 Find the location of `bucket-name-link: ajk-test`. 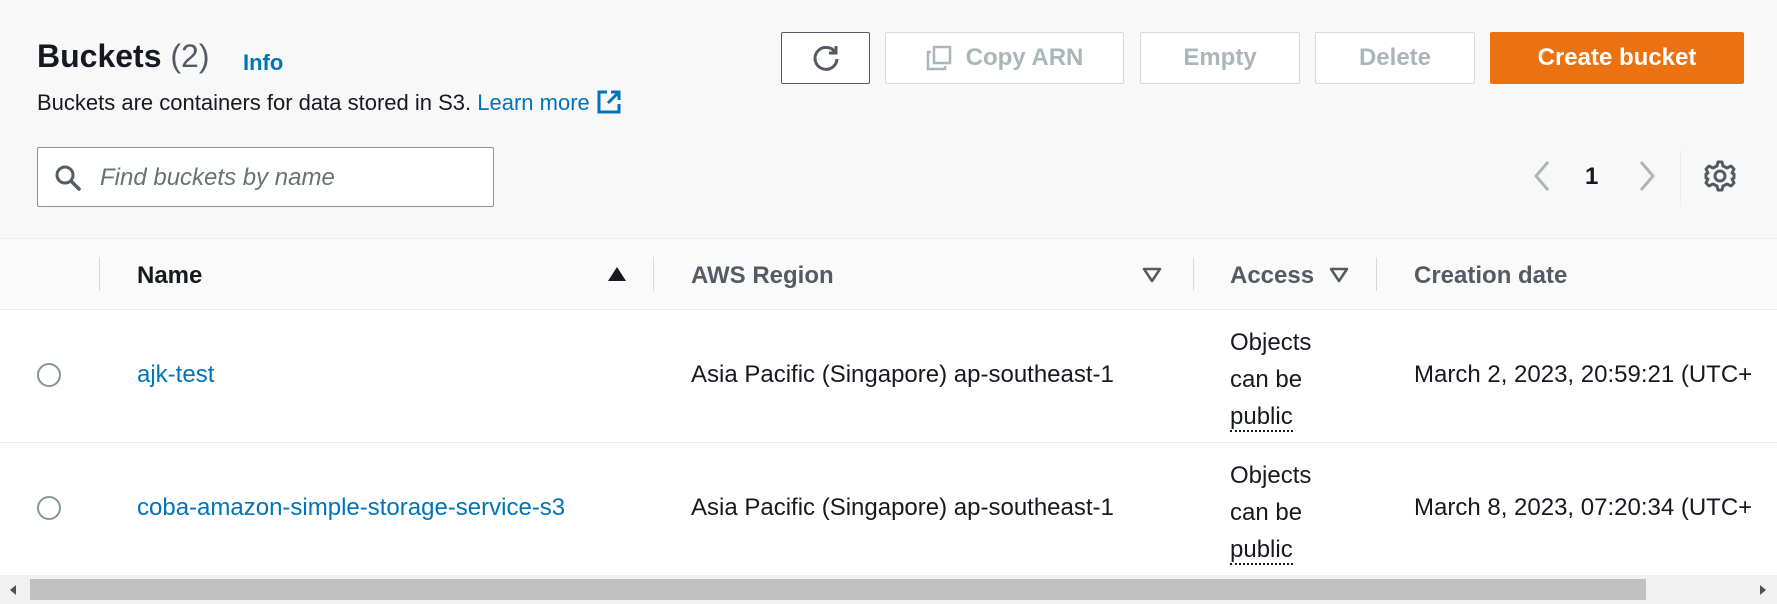

bucket-name-link: ajk-test is located at coordinates (175, 375).